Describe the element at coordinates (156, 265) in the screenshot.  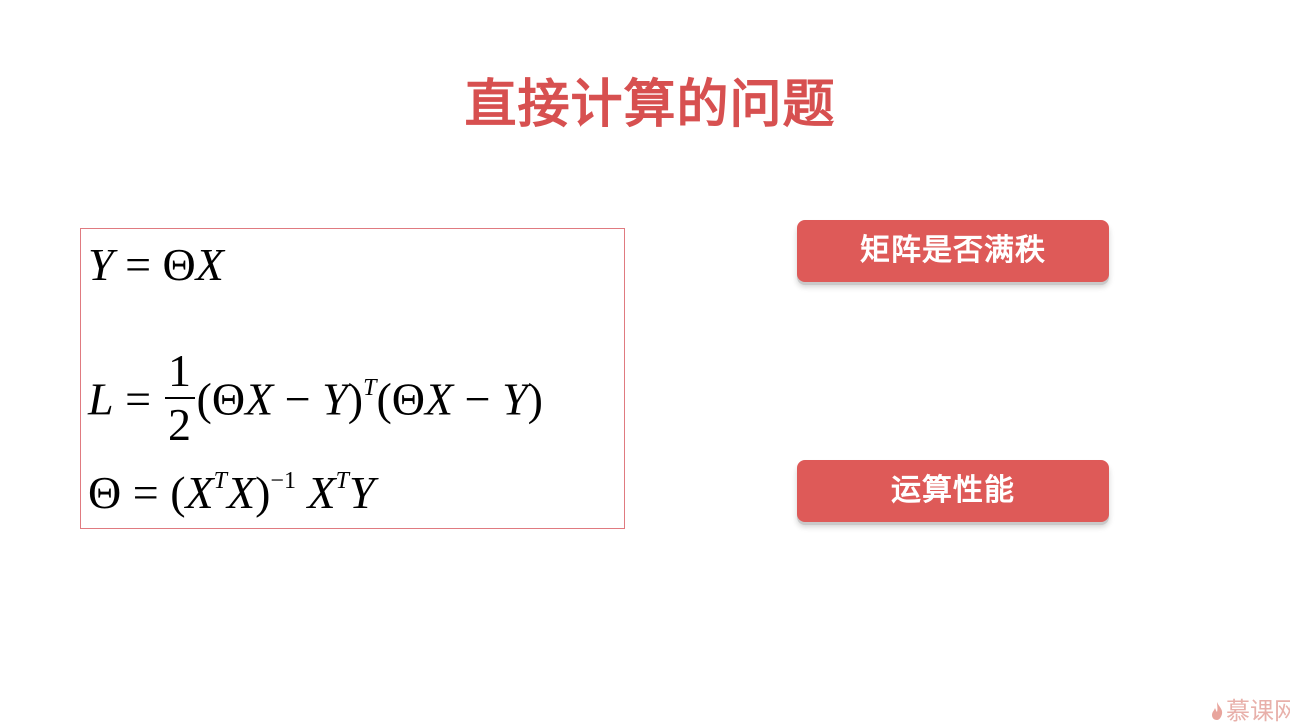
I see `formula-y-equals-theta-x: Y = ΘX` at that location.